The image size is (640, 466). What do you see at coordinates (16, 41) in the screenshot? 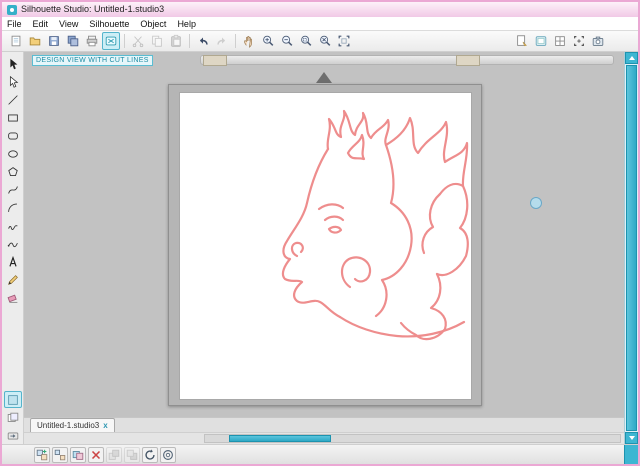
I see `new-document-button` at bounding box center [16, 41].